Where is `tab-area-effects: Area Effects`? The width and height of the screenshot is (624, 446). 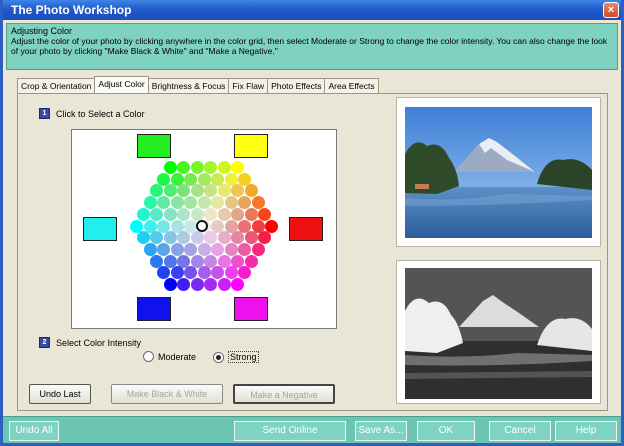
tab-area-effects: Area Effects is located at coordinates (351, 85).